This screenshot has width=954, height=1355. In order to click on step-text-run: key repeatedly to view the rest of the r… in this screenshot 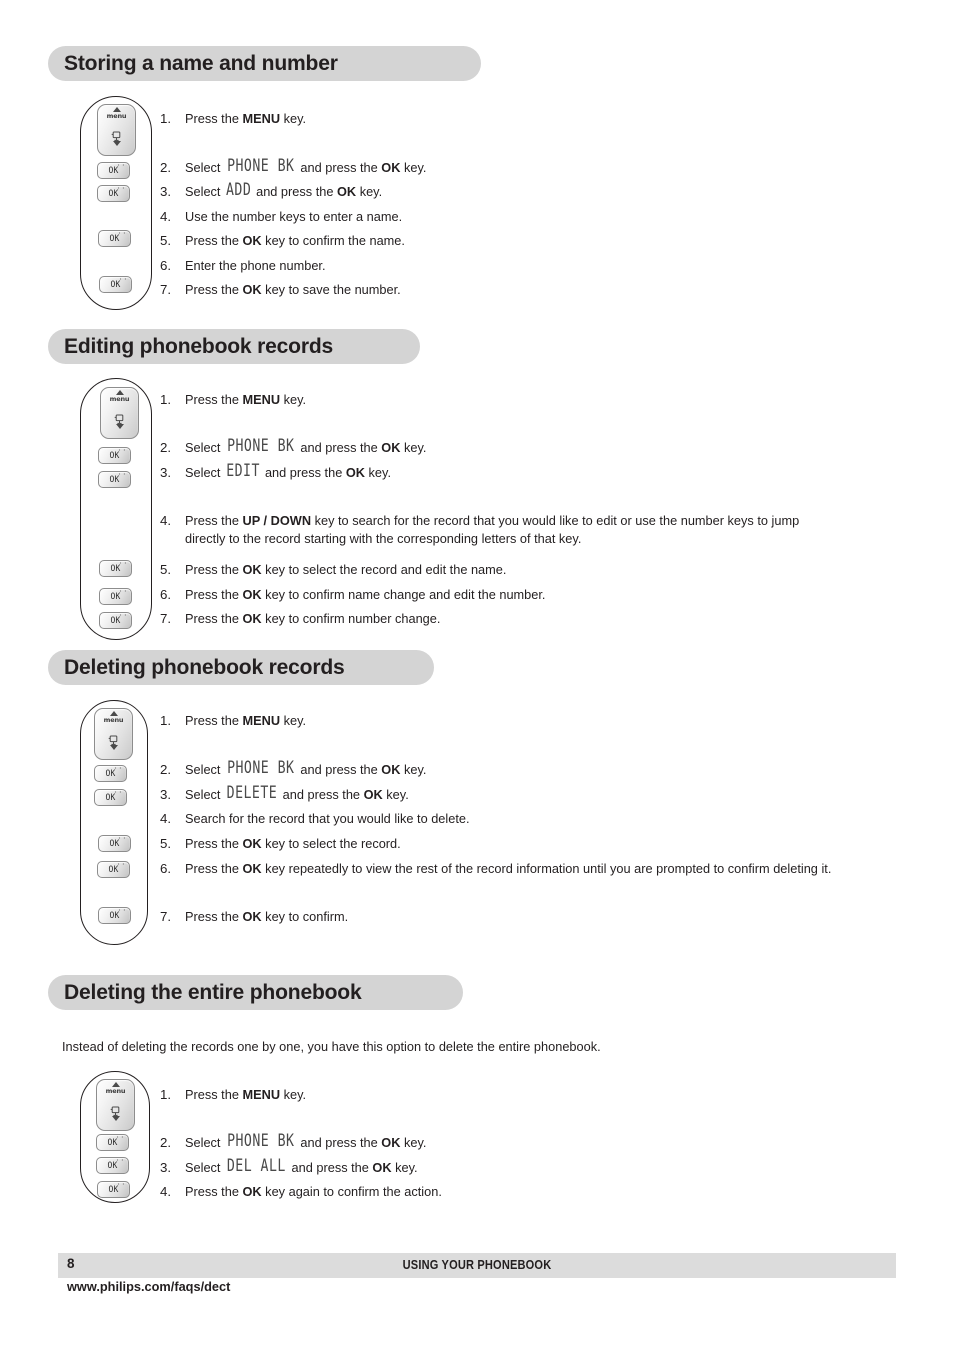, I will do `click(546, 868)`.